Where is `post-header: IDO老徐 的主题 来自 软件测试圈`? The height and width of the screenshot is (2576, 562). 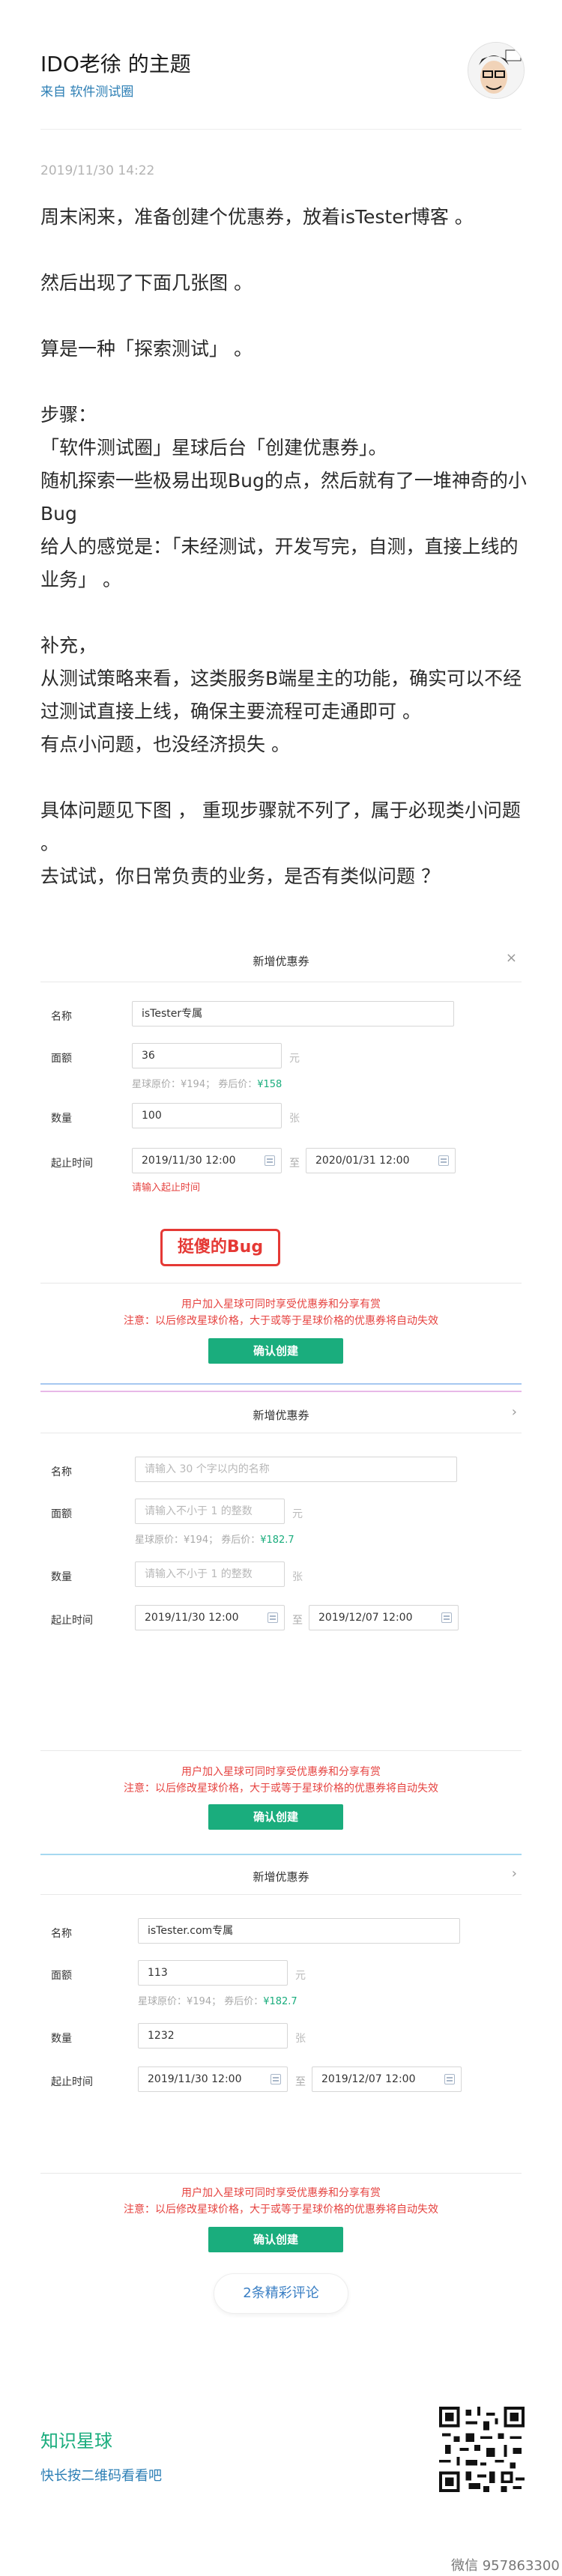
post-header: IDO老徐 的主题 来自 软件测试圈 is located at coordinates (281, 63).